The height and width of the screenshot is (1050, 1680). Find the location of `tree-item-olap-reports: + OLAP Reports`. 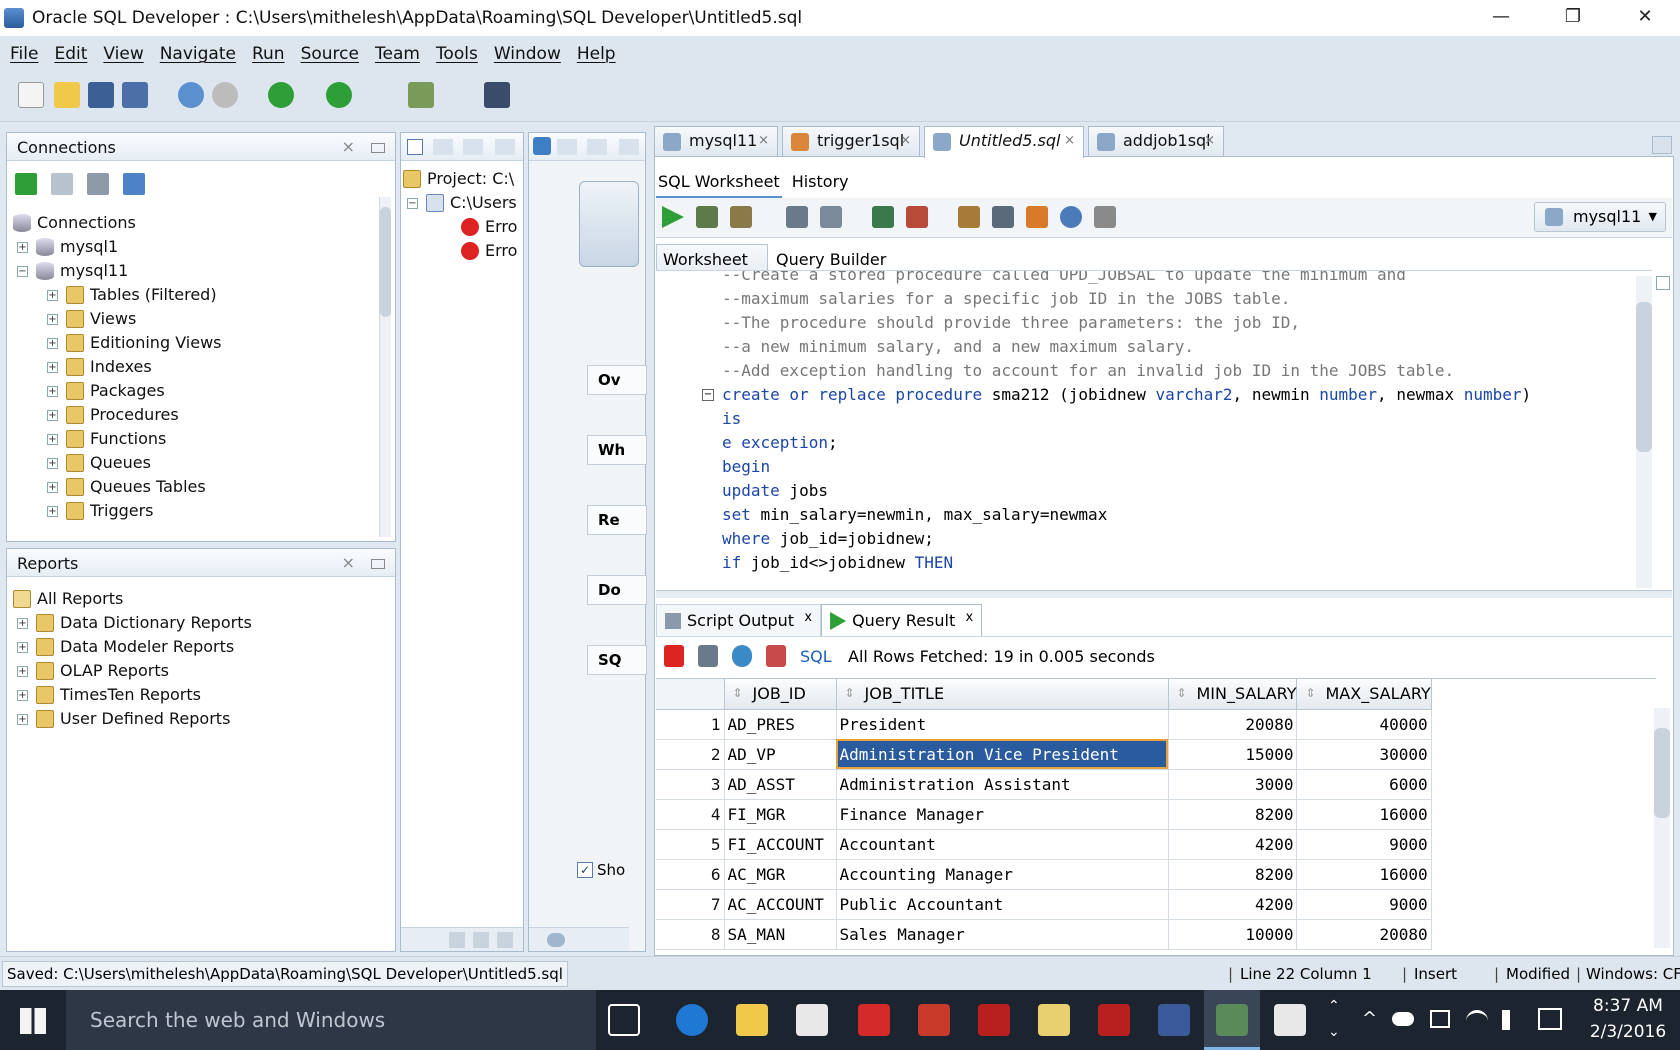

tree-item-olap-reports: + OLAP Reports is located at coordinates (93, 671).